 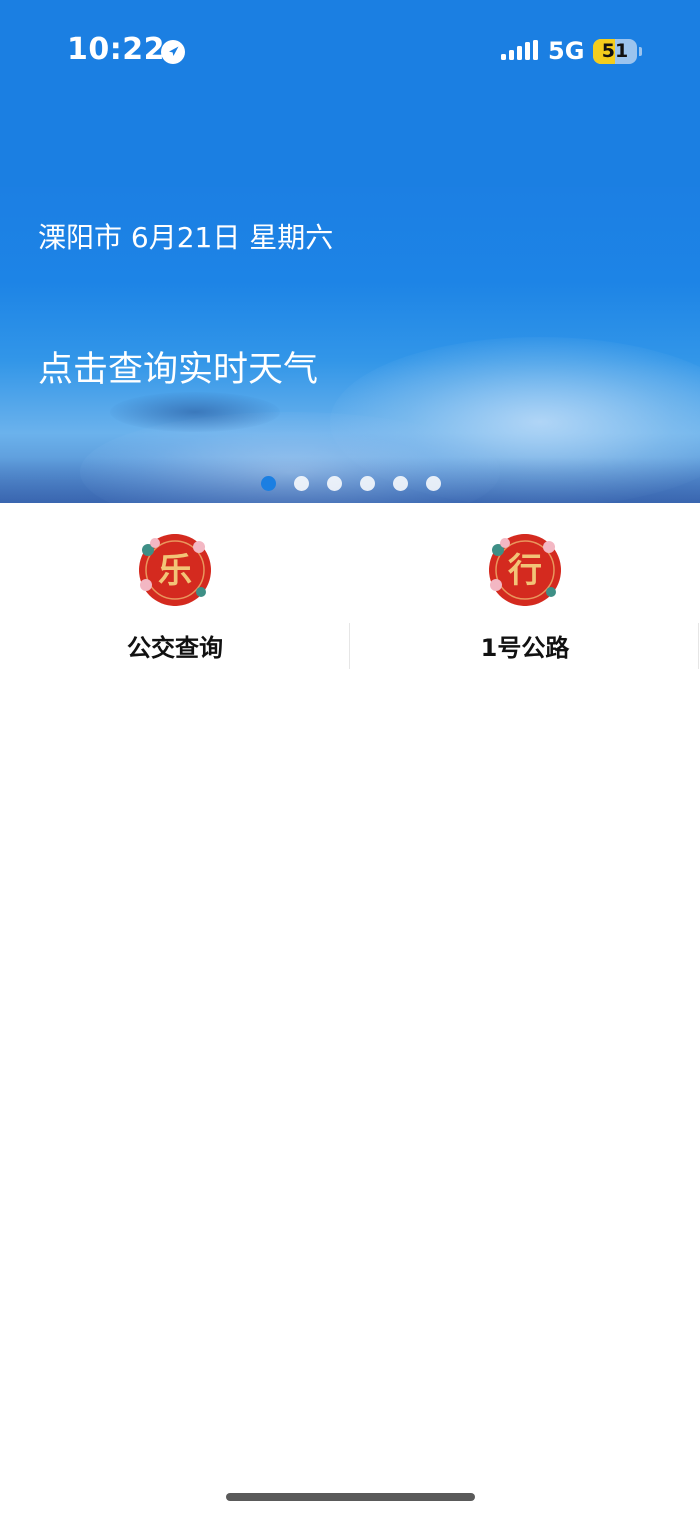 What do you see at coordinates (350, 484) in the screenshot?
I see `carousel-pager` at bounding box center [350, 484].